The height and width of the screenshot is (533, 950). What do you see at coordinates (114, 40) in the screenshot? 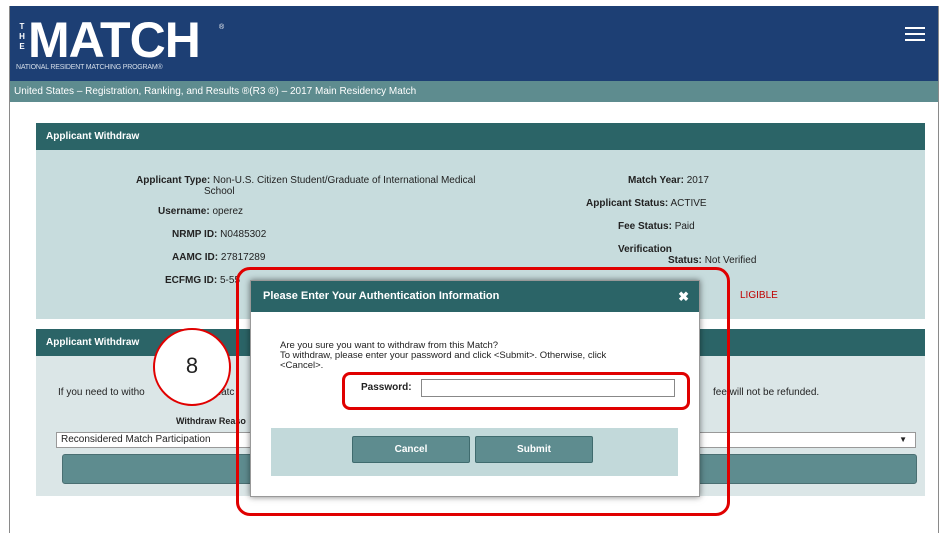
I see `logo-text: MATCH` at bounding box center [114, 40].